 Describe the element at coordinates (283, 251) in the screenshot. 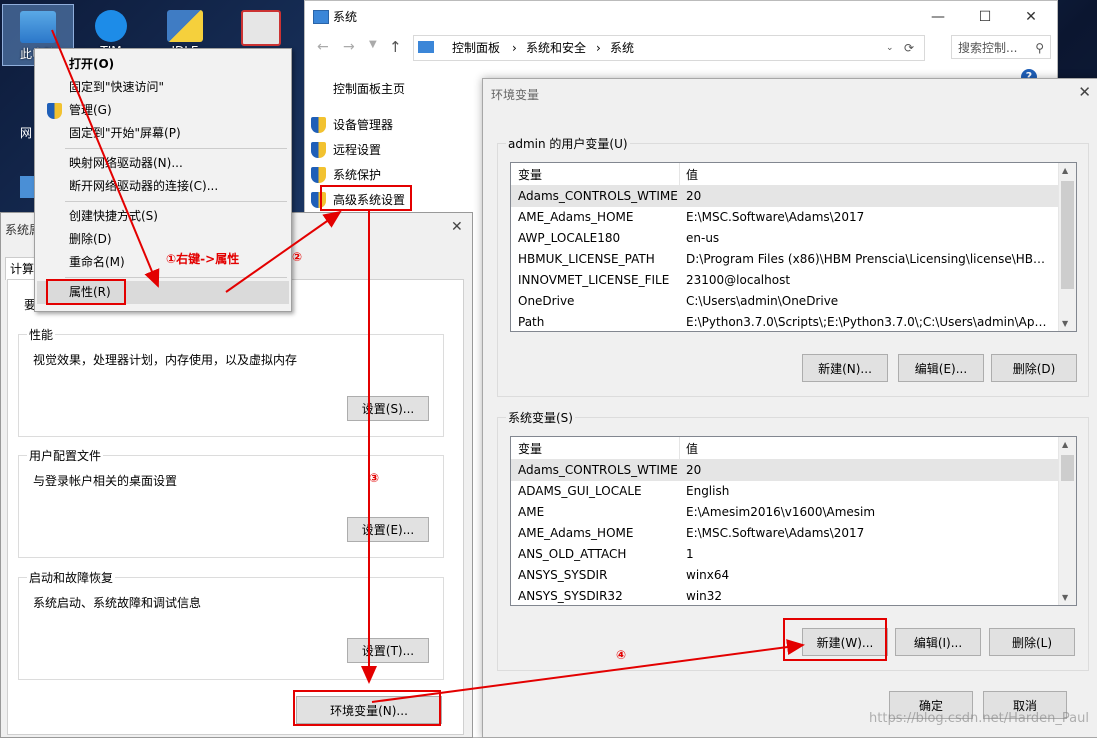

I see `arrow-step2` at that location.